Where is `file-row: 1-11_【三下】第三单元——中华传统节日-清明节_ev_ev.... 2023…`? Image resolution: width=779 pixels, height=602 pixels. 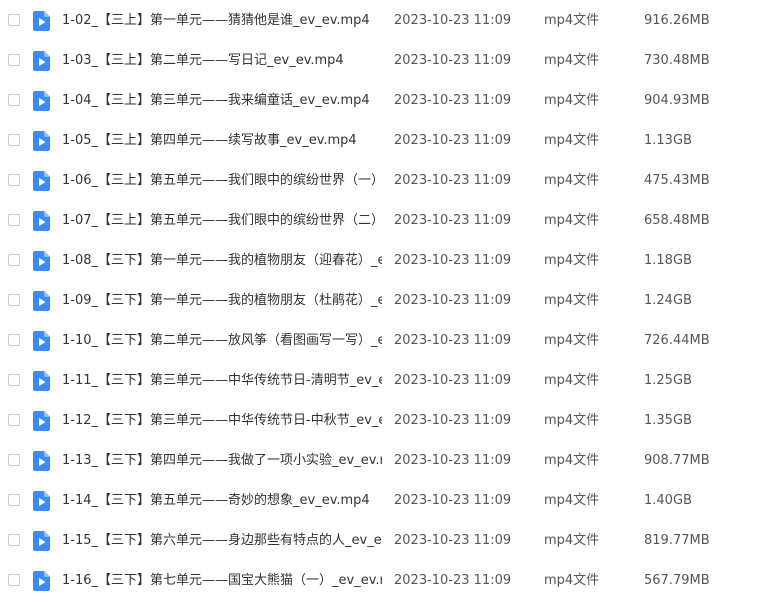
file-row: 1-11_【三下】第三单元——中华传统节日-清明节_ev_ev.... 2023… is located at coordinates (389, 381).